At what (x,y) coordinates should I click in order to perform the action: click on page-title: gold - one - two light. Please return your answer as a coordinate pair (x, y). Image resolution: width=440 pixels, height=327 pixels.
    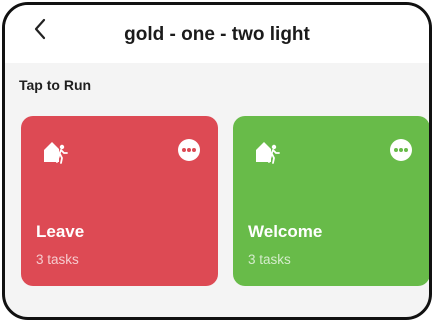
    Looking at the image, I should click on (217, 34).